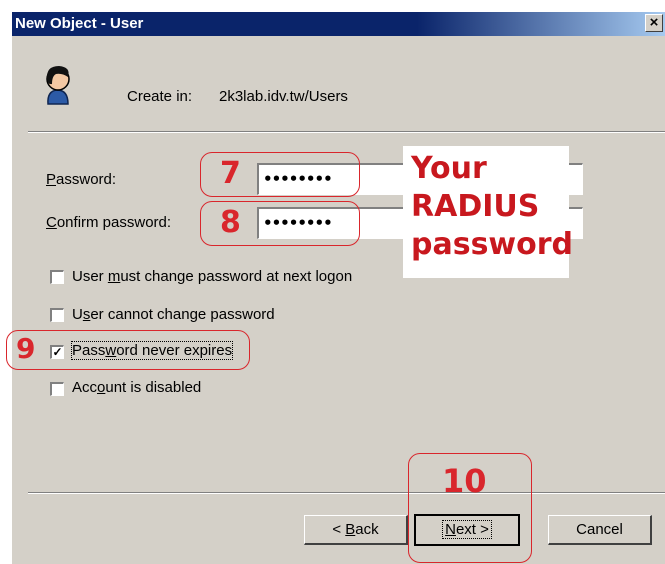 The height and width of the screenshot is (564, 665). Describe the element at coordinates (654, 23) in the screenshot. I see `close-button: ×` at that location.